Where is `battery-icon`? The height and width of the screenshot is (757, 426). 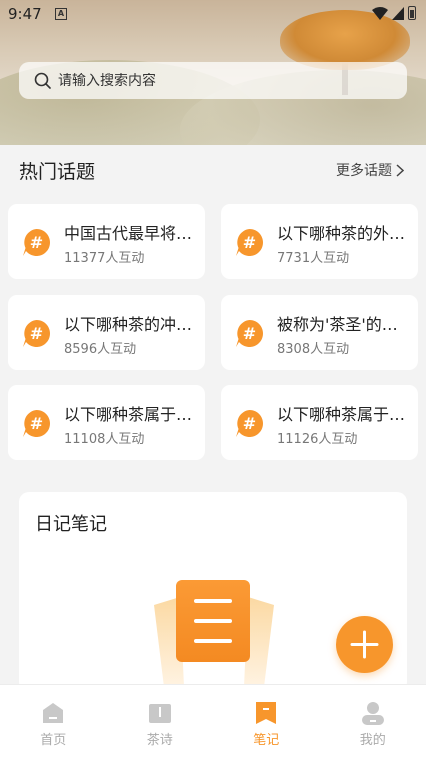
battery-icon is located at coordinates (412, 13).